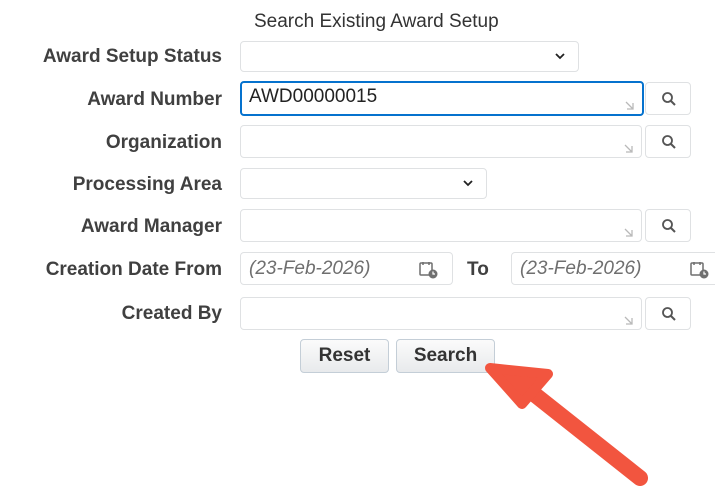 This screenshot has width=715, height=498. What do you see at coordinates (163, 142) in the screenshot?
I see `organization-label: Organization` at bounding box center [163, 142].